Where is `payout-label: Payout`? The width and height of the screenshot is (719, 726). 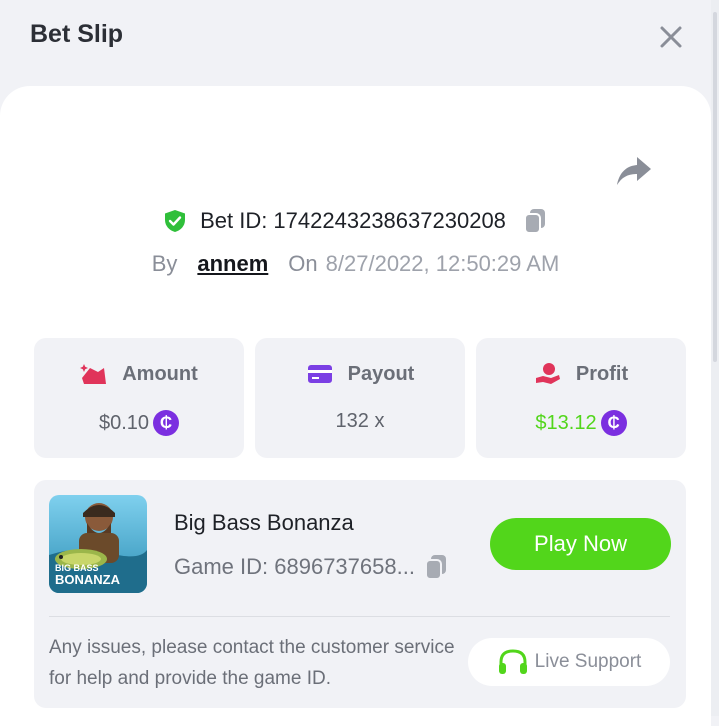 payout-label: Payout is located at coordinates (381, 373).